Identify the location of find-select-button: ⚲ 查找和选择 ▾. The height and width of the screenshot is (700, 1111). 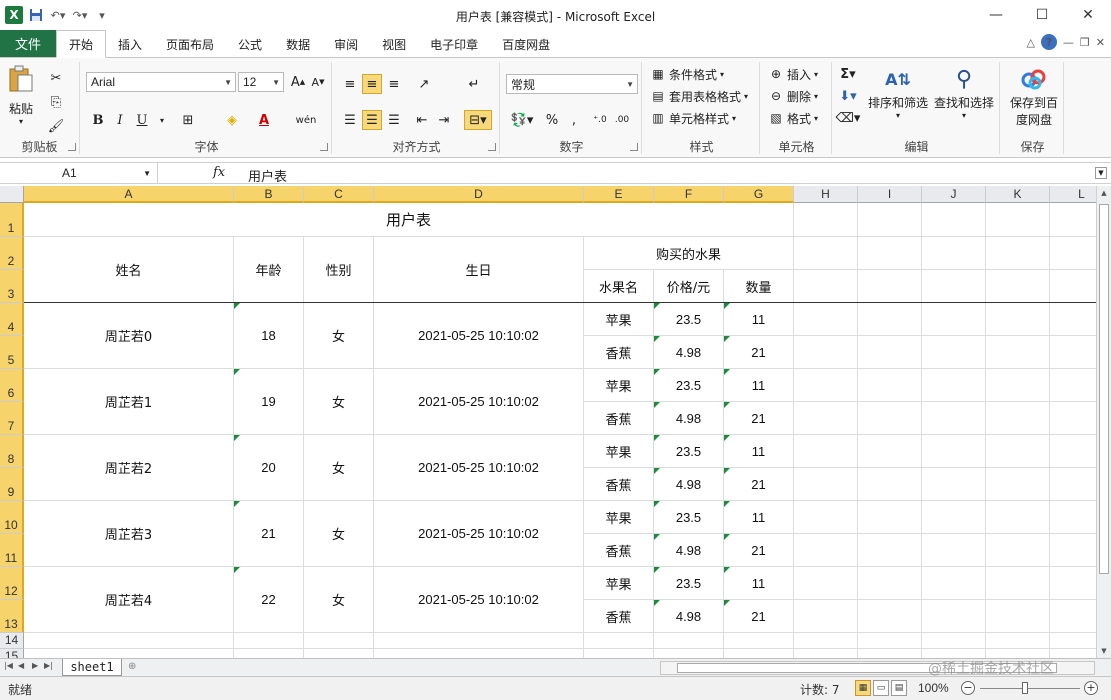
(964, 92).